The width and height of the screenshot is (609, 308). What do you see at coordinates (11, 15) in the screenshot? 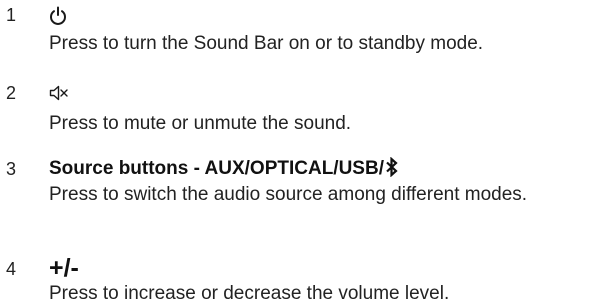
I see `item-number: 1` at bounding box center [11, 15].